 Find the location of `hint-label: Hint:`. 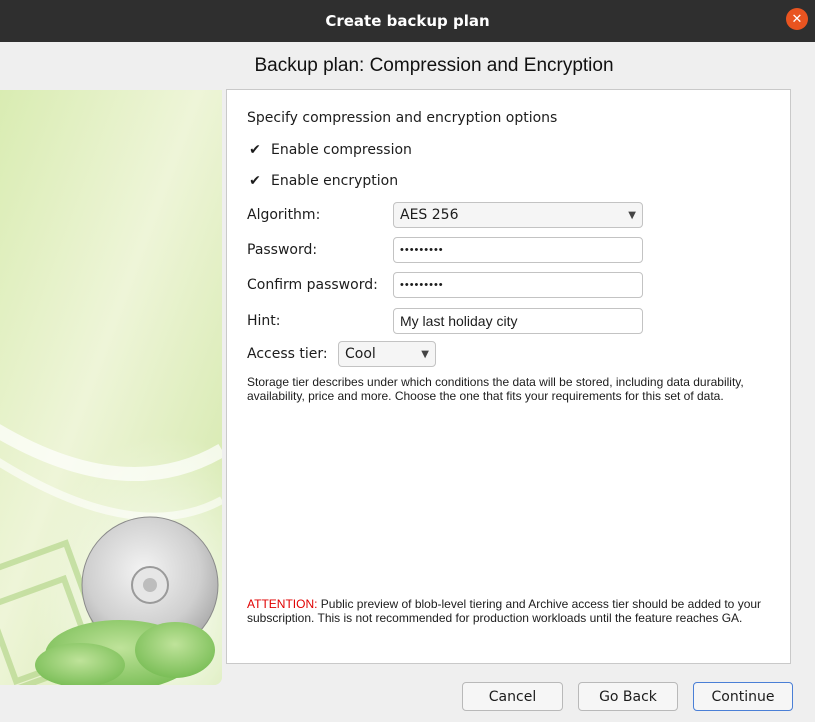

hint-label: Hint: is located at coordinates (264, 321).